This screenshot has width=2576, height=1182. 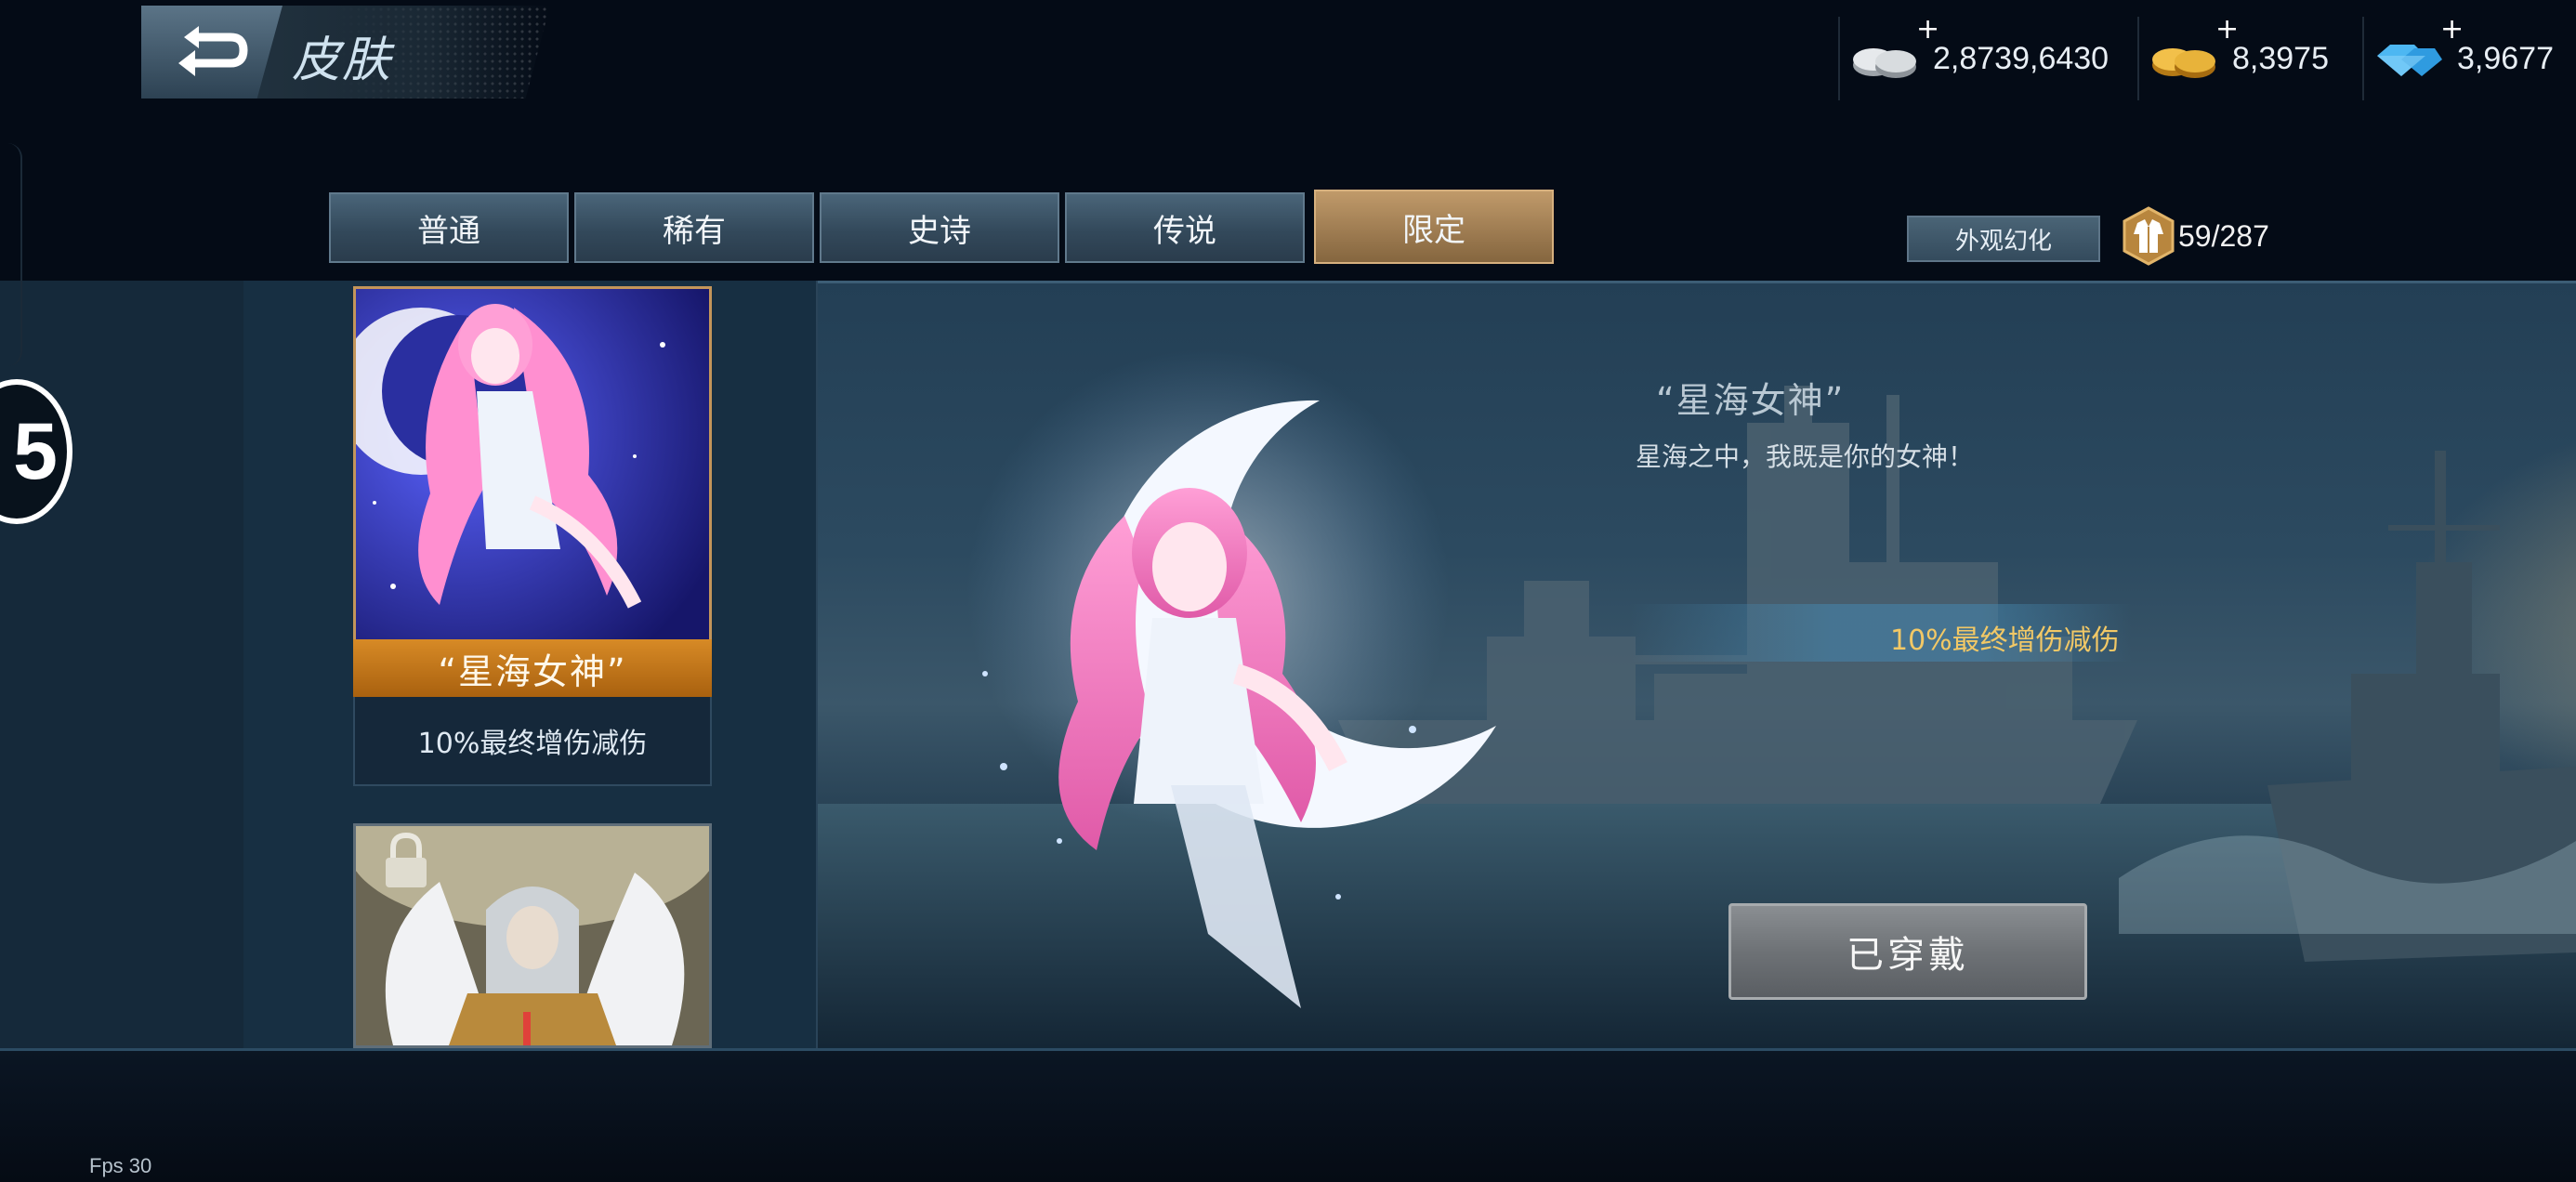 What do you see at coordinates (342, 60) in the screenshot?
I see `page-title: 皮肤` at bounding box center [342, 60].